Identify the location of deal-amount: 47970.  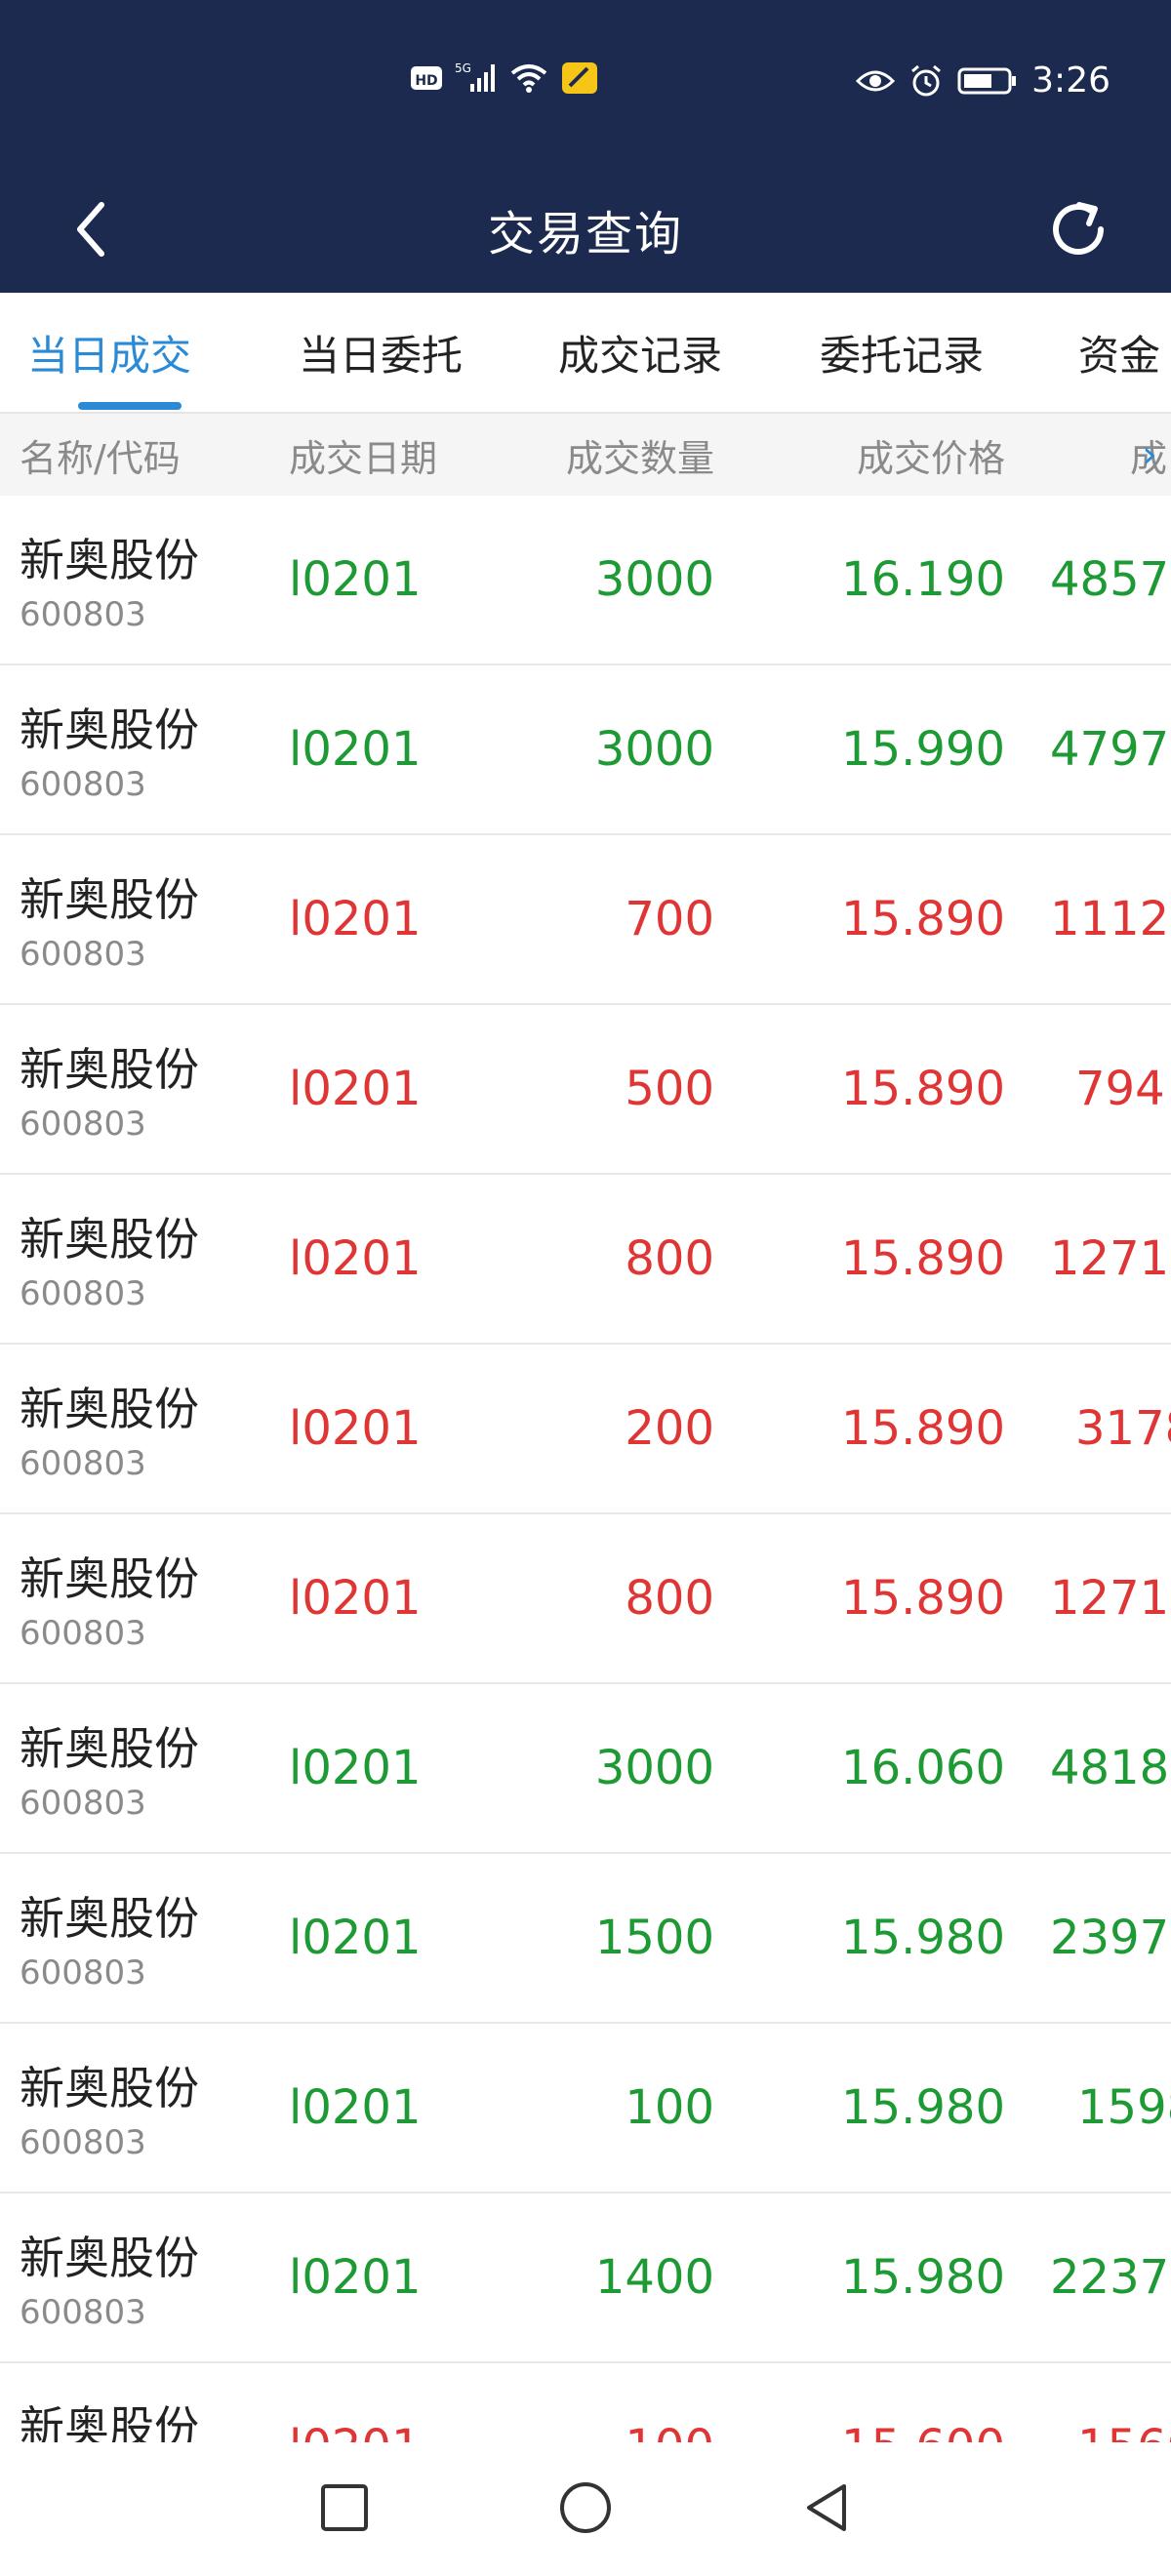
(1110, 749).